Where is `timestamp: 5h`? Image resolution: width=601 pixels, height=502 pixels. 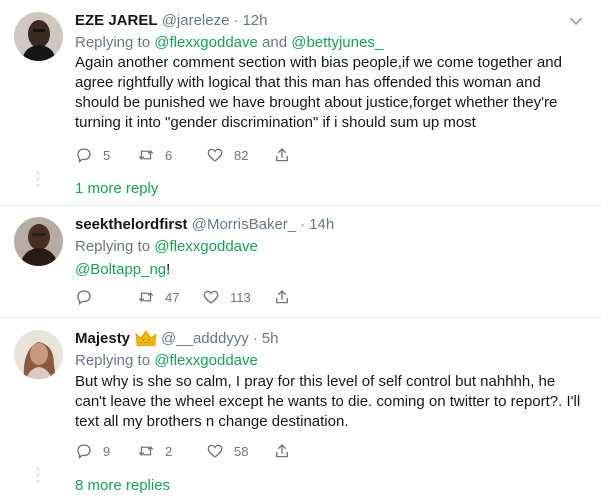 timestamp: 5h is located at coordinates (270, 338).